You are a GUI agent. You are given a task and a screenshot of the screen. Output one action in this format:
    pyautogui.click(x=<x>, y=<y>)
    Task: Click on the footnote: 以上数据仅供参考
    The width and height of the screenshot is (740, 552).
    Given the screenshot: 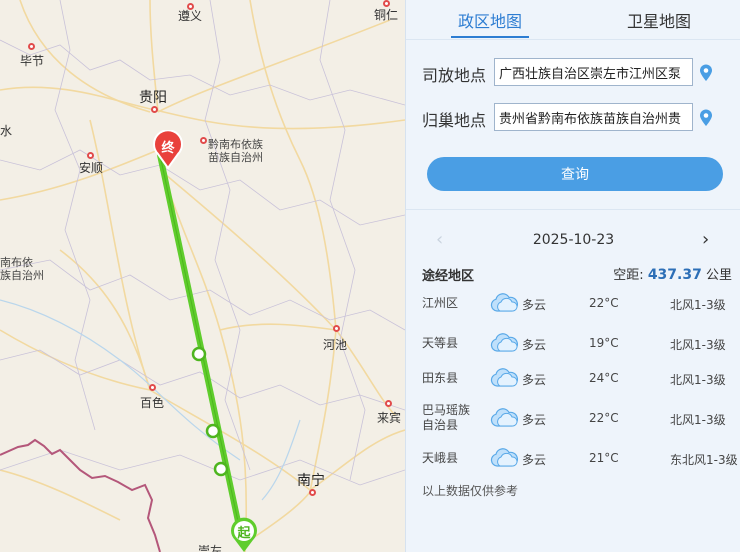 What is the action you would take?
    pyautogui.click(x=470, y=491)
    